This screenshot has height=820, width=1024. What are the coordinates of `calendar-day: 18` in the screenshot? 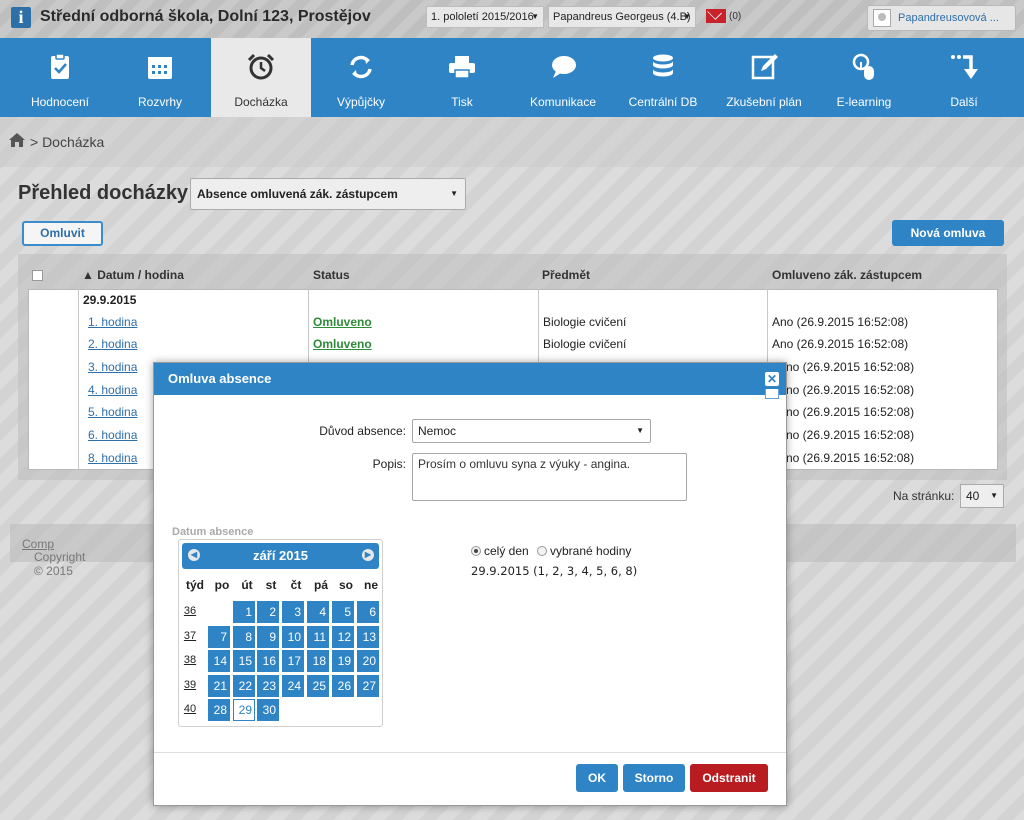 It's located at (318, 661).